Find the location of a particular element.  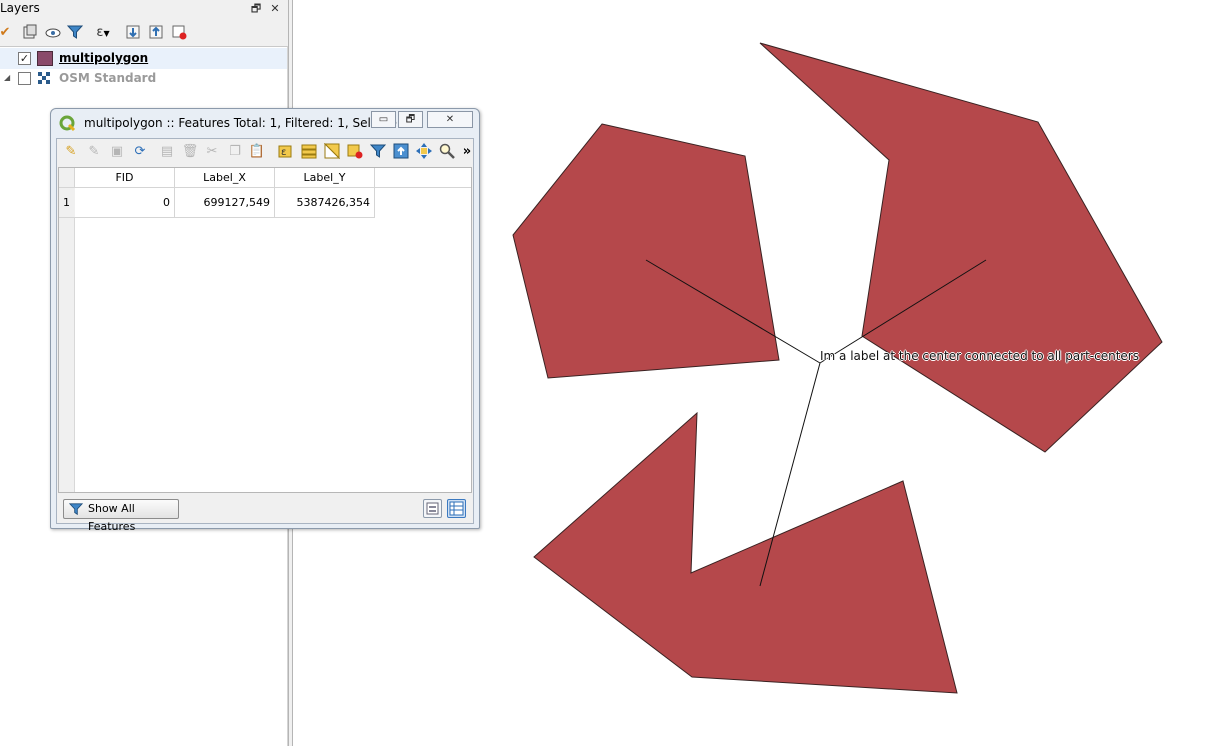

select-all-icon is located at coordinates (309, 152).